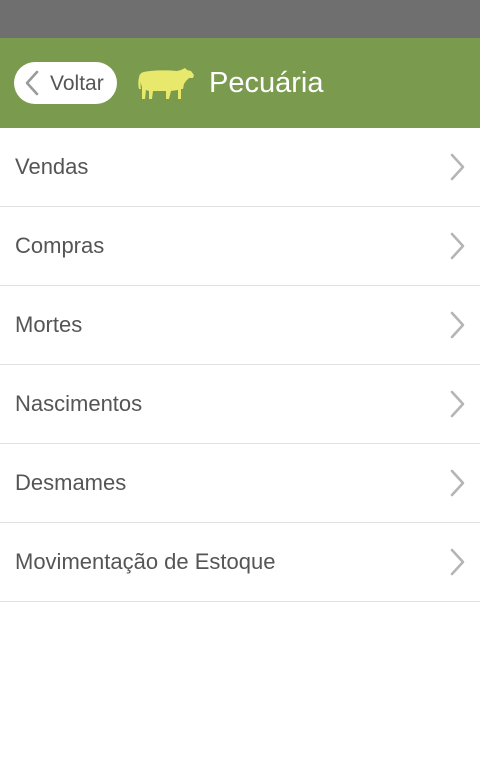 Image resolution: width=480 pixels, height=782 pixels. What do you see at coordinates (240, 483) in the screenshot?
I see `menu-item-desmames: Desmames` at bounding box center [240, 483].